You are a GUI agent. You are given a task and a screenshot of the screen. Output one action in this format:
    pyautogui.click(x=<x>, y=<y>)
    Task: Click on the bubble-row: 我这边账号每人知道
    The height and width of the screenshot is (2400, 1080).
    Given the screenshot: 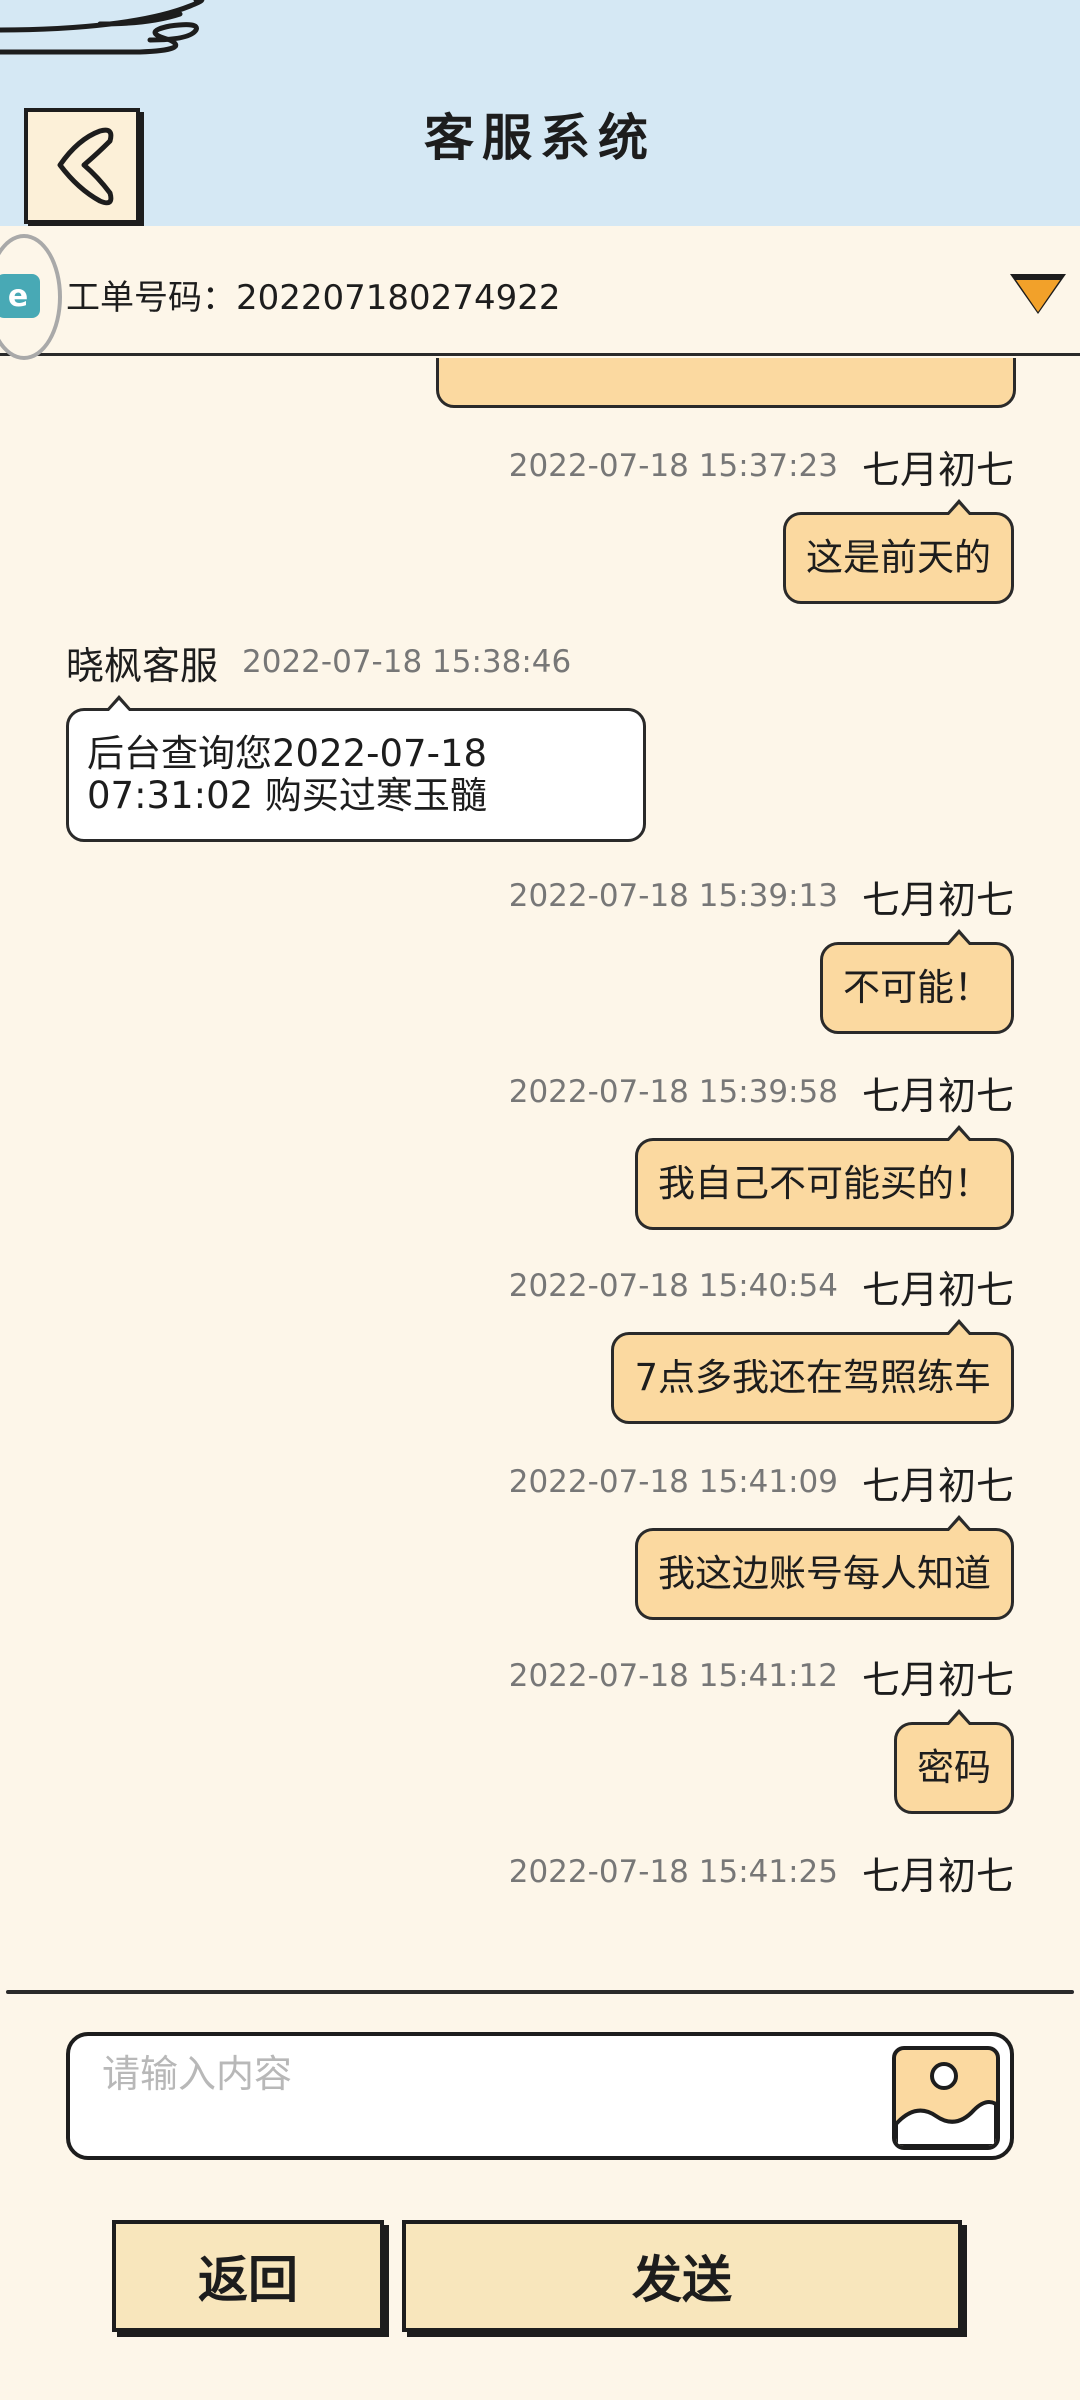 What is the action you would take?
    pyautogui.click(x=540, y=1567)
    